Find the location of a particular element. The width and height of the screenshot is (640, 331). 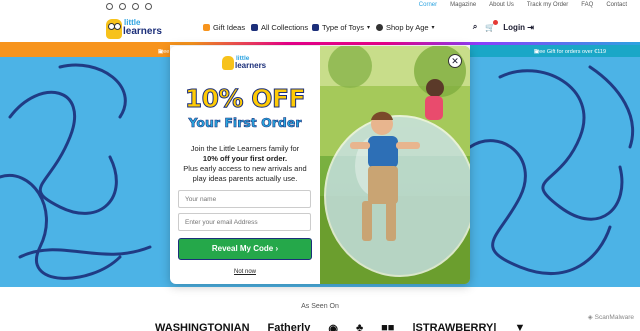

promo-right: ▣ Free Gift for orders over €119 is located at coordinates (555, 51).